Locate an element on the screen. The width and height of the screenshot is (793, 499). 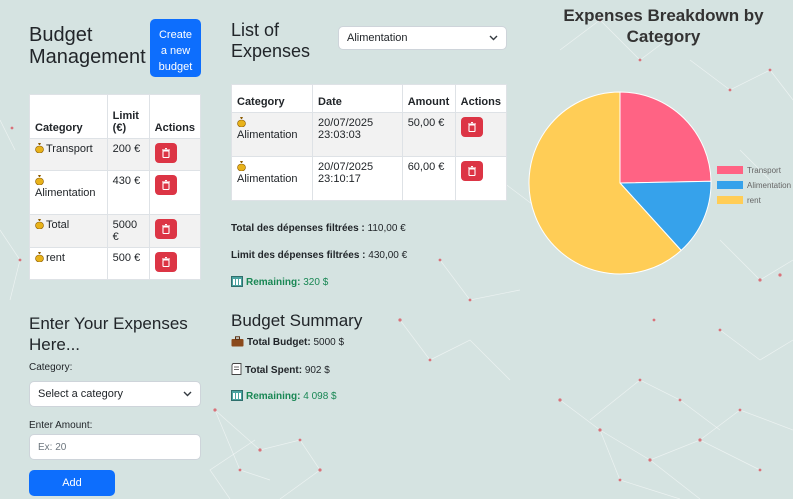
amount-input: Ex: 20 is located at coordinates (115, 447).